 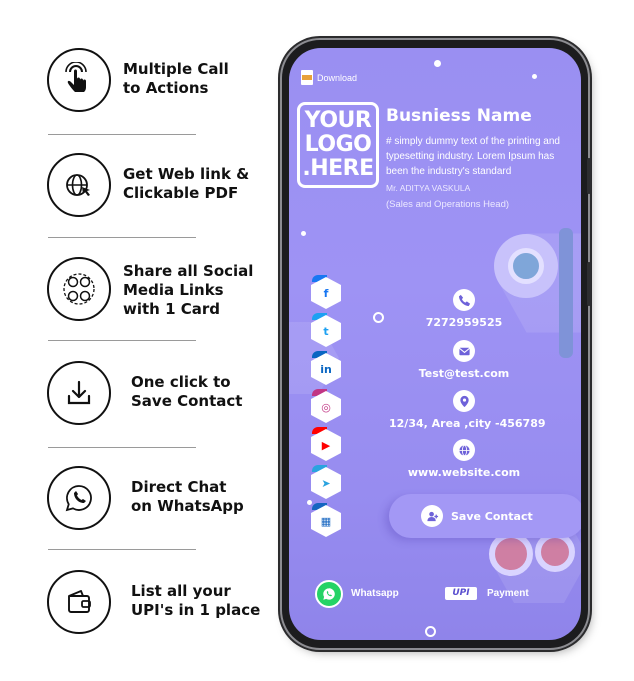 I want to click on upi-logo-icon: UPI, so click(x=461, y=593).